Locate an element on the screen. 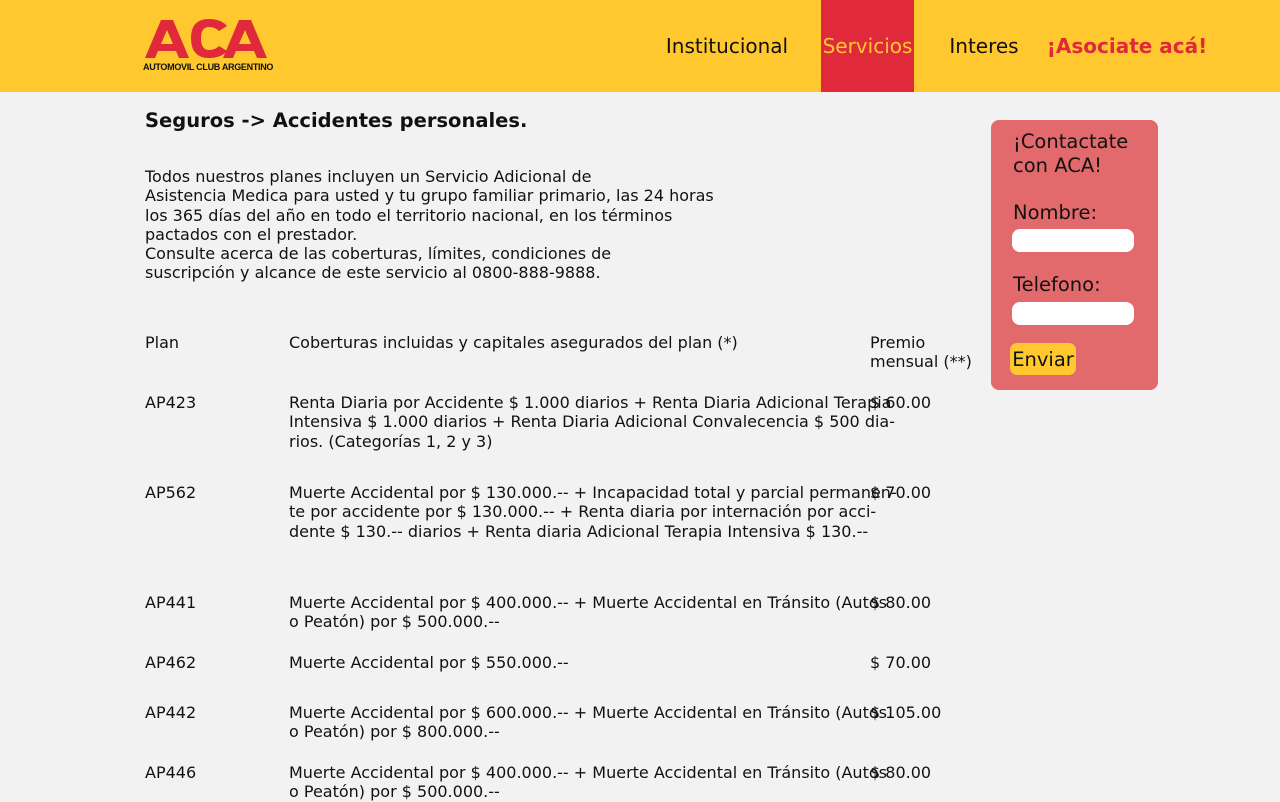 This screenshot has height=802, width=1280. table-row-premium: $ 60.00 is located at coordinates (901, 402).